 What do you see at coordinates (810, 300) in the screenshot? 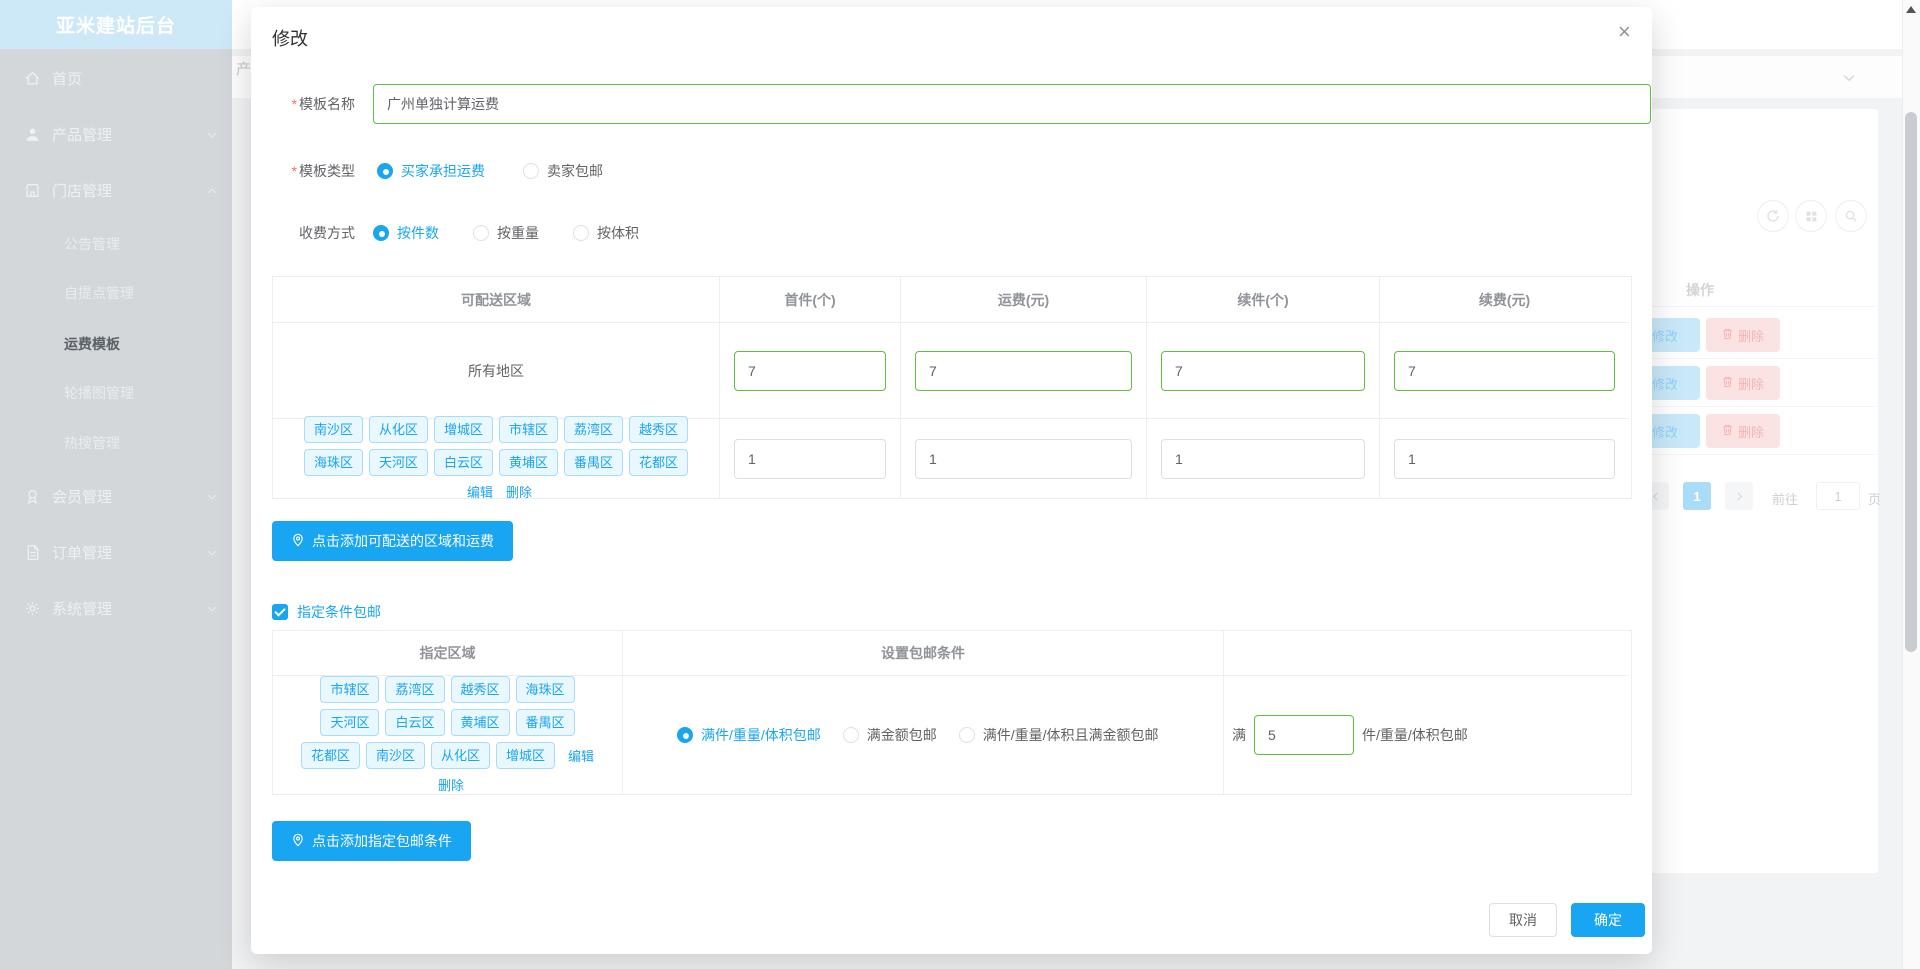
I see `column-header: 首件(个)` at bounding box center [810, 300].